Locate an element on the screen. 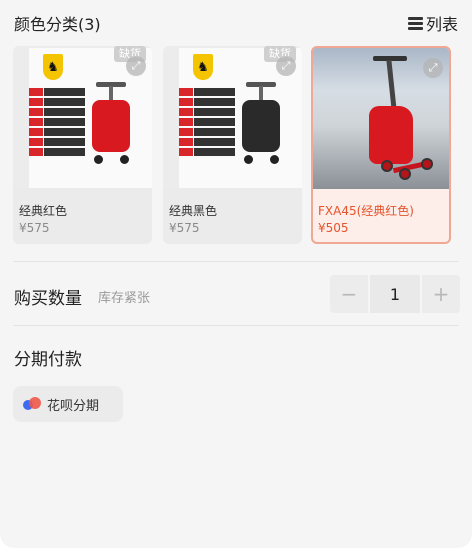 The image size is (472, 560). decrease-button: − is located at coordinates (349, 294).